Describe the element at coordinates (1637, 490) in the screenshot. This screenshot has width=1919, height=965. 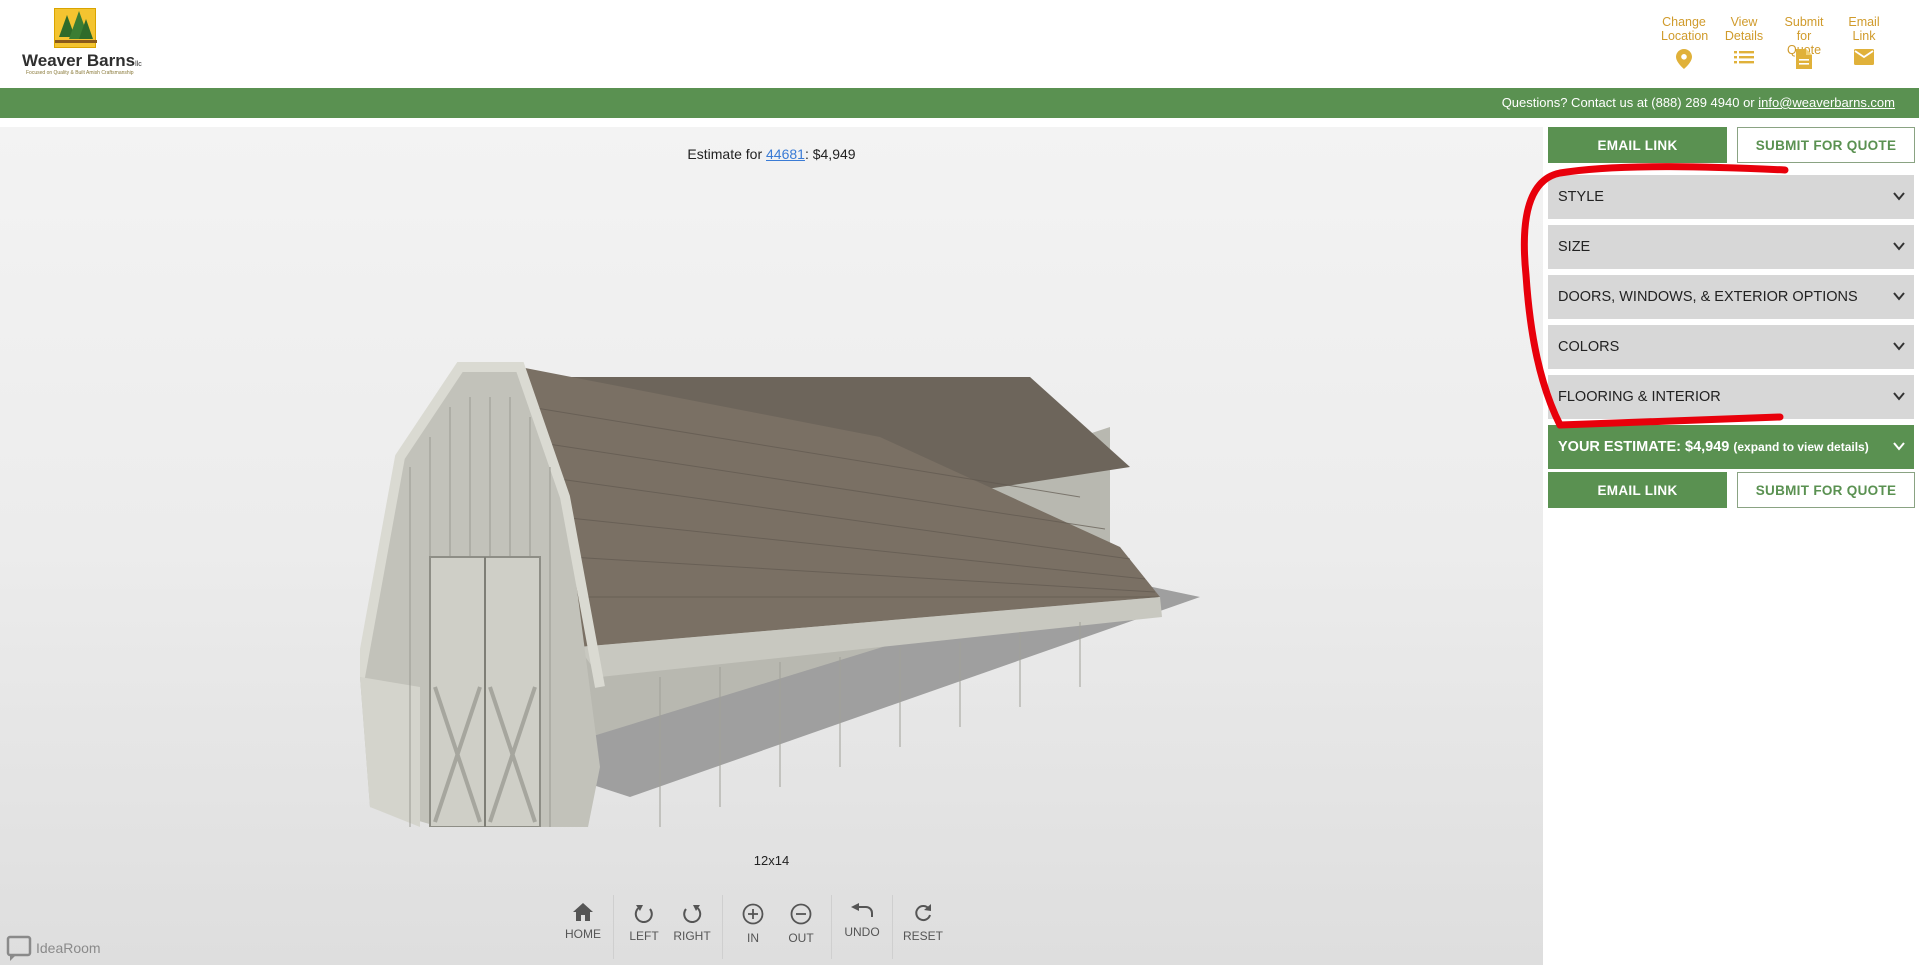
I see `email-link-button-bottom: EMAIL LINK` at that location.